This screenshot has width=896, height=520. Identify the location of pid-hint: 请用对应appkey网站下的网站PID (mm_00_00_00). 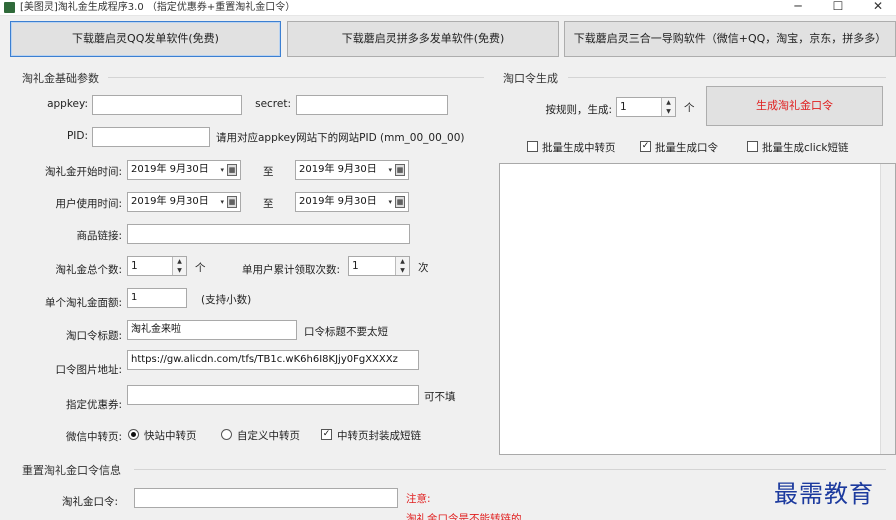
(340, 138).